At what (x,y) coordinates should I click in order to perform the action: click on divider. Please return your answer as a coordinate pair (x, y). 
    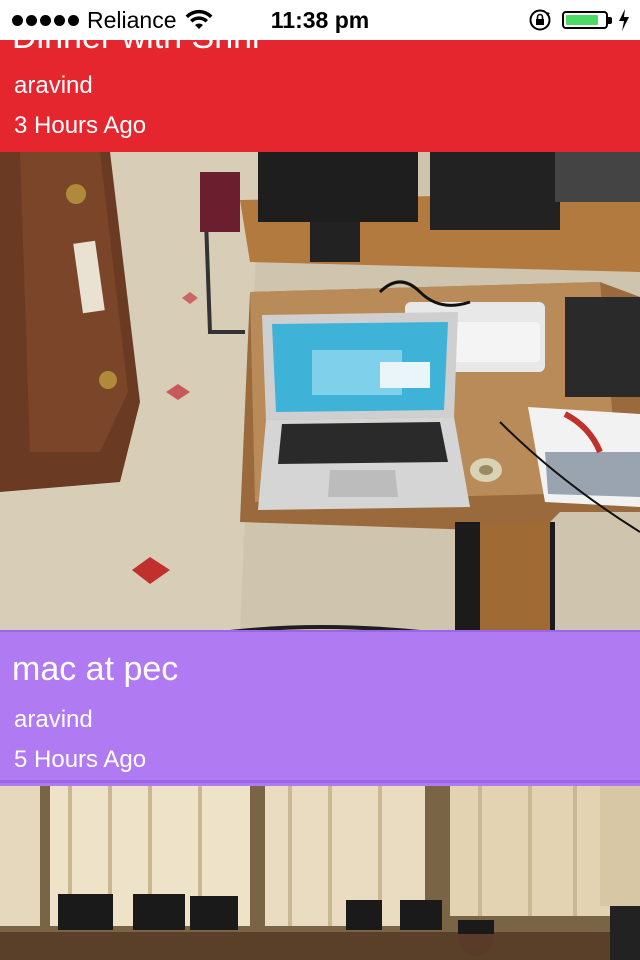
    Looking at the image, I should click on (320, 781).